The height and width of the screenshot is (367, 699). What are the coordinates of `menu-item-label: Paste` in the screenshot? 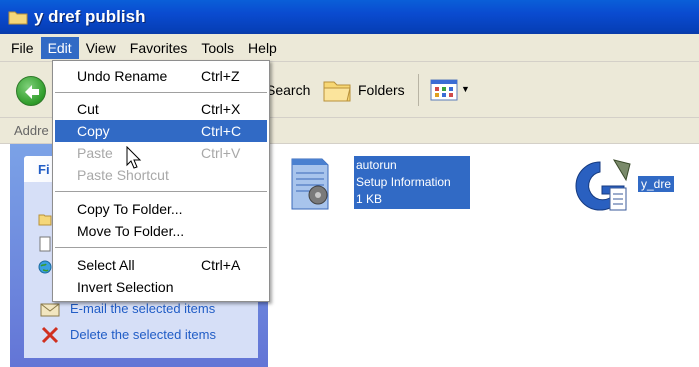 It's located at (95, 153).